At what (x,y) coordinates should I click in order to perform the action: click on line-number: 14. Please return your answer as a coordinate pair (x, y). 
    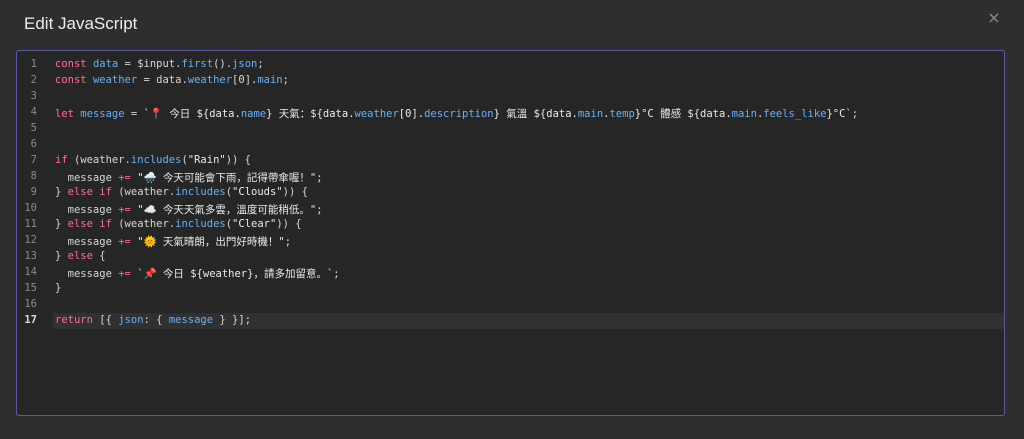
    Looking at the image, I should click on (30, 272).